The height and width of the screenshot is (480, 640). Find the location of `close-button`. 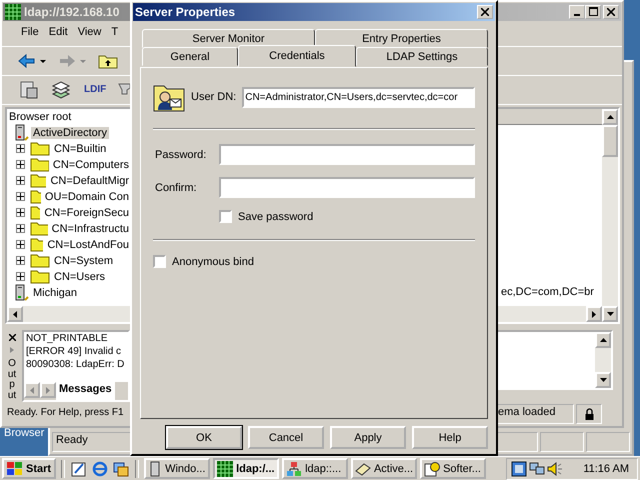

close-button is located at coordinates (485, 12).